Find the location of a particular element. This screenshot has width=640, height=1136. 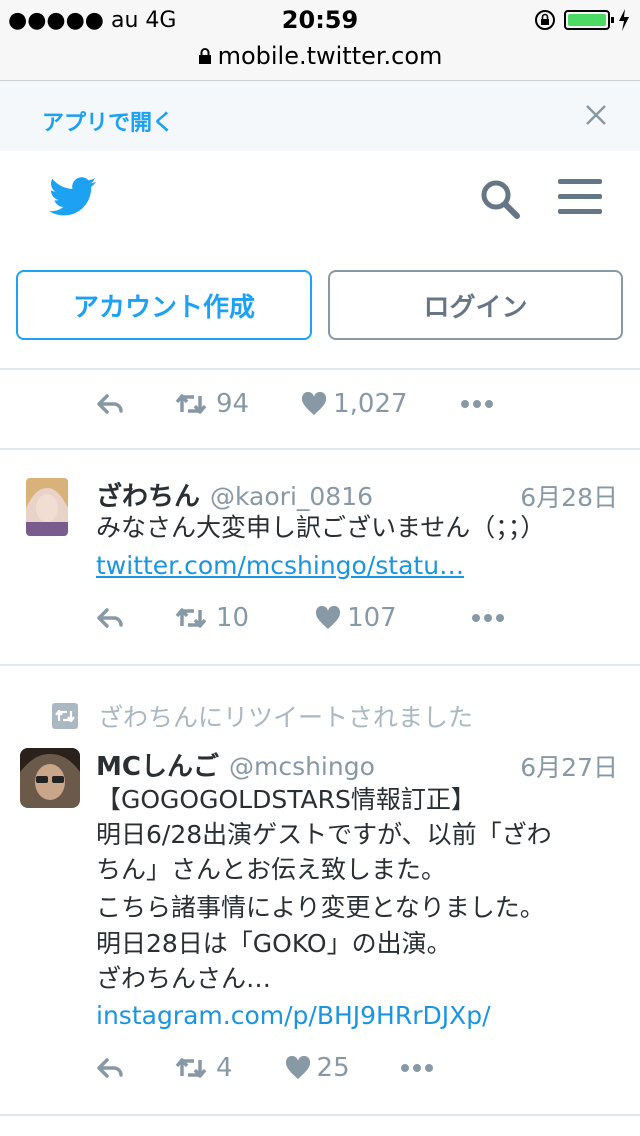

tweet-text-line: こちら諸事情により変更となりました。 is located at coordinates (320, 907).